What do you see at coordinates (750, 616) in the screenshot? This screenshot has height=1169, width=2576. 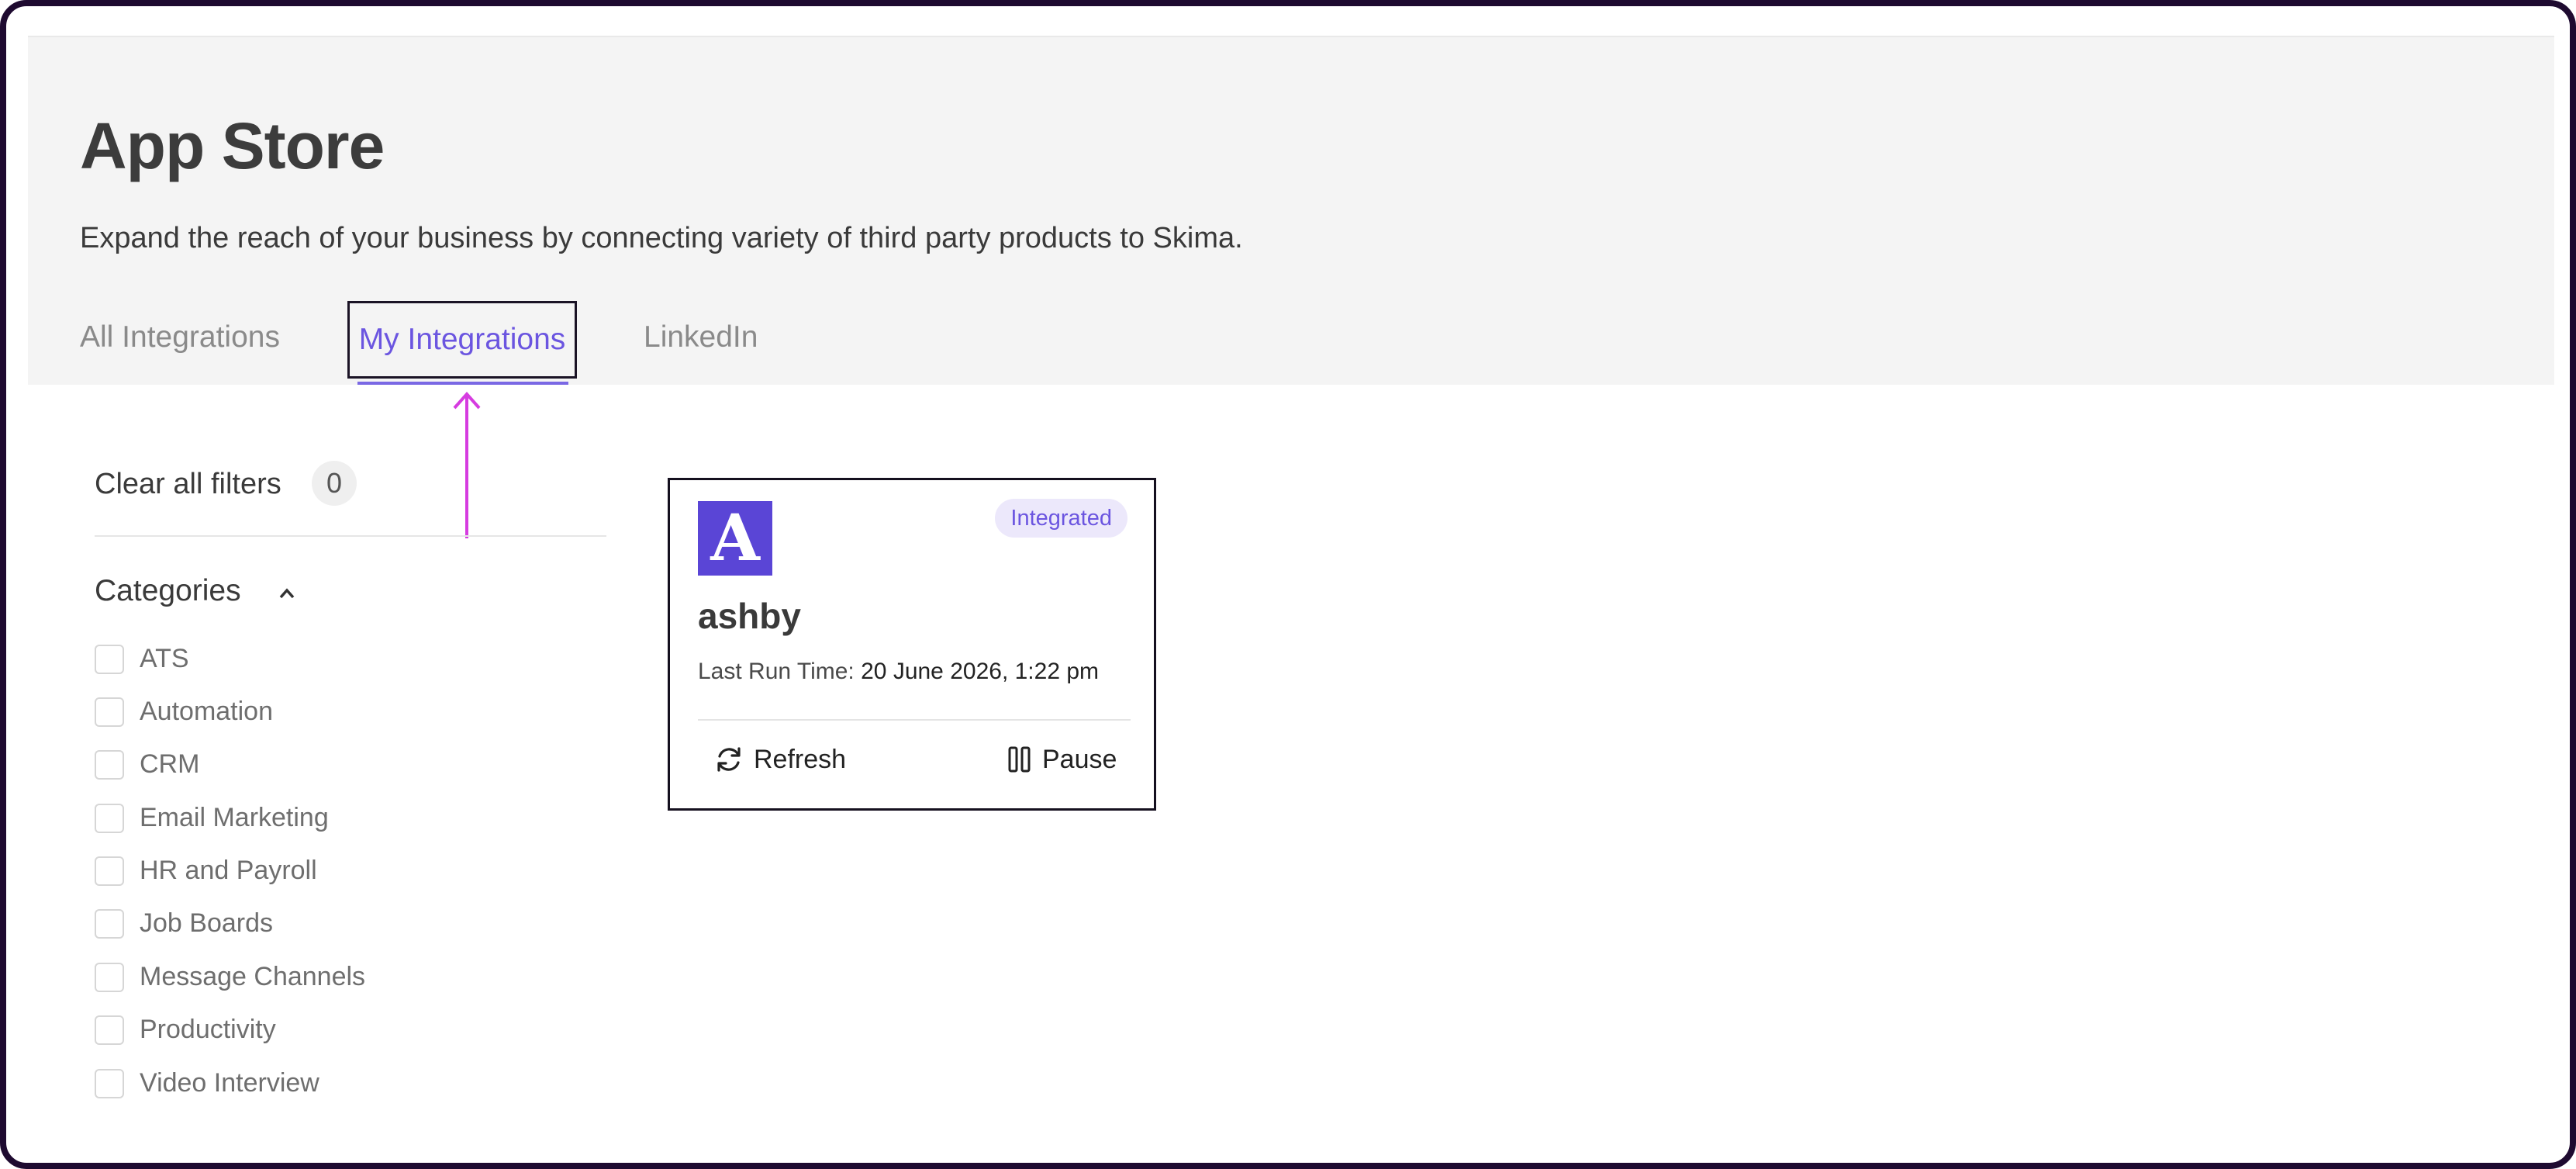 I see `integration-name: ashby` at bounding box center [750, 616].